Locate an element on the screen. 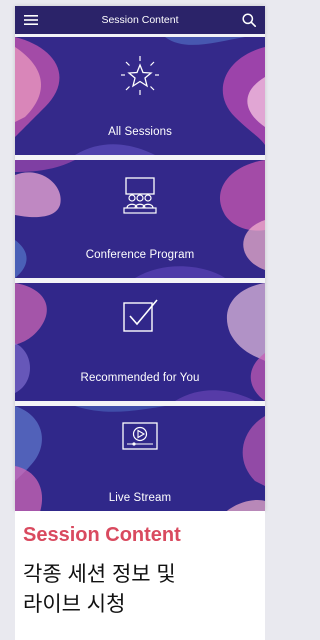 This screenshot has width=320, height=640. caption-heading: Session Content is located at coordinates (102, 535).